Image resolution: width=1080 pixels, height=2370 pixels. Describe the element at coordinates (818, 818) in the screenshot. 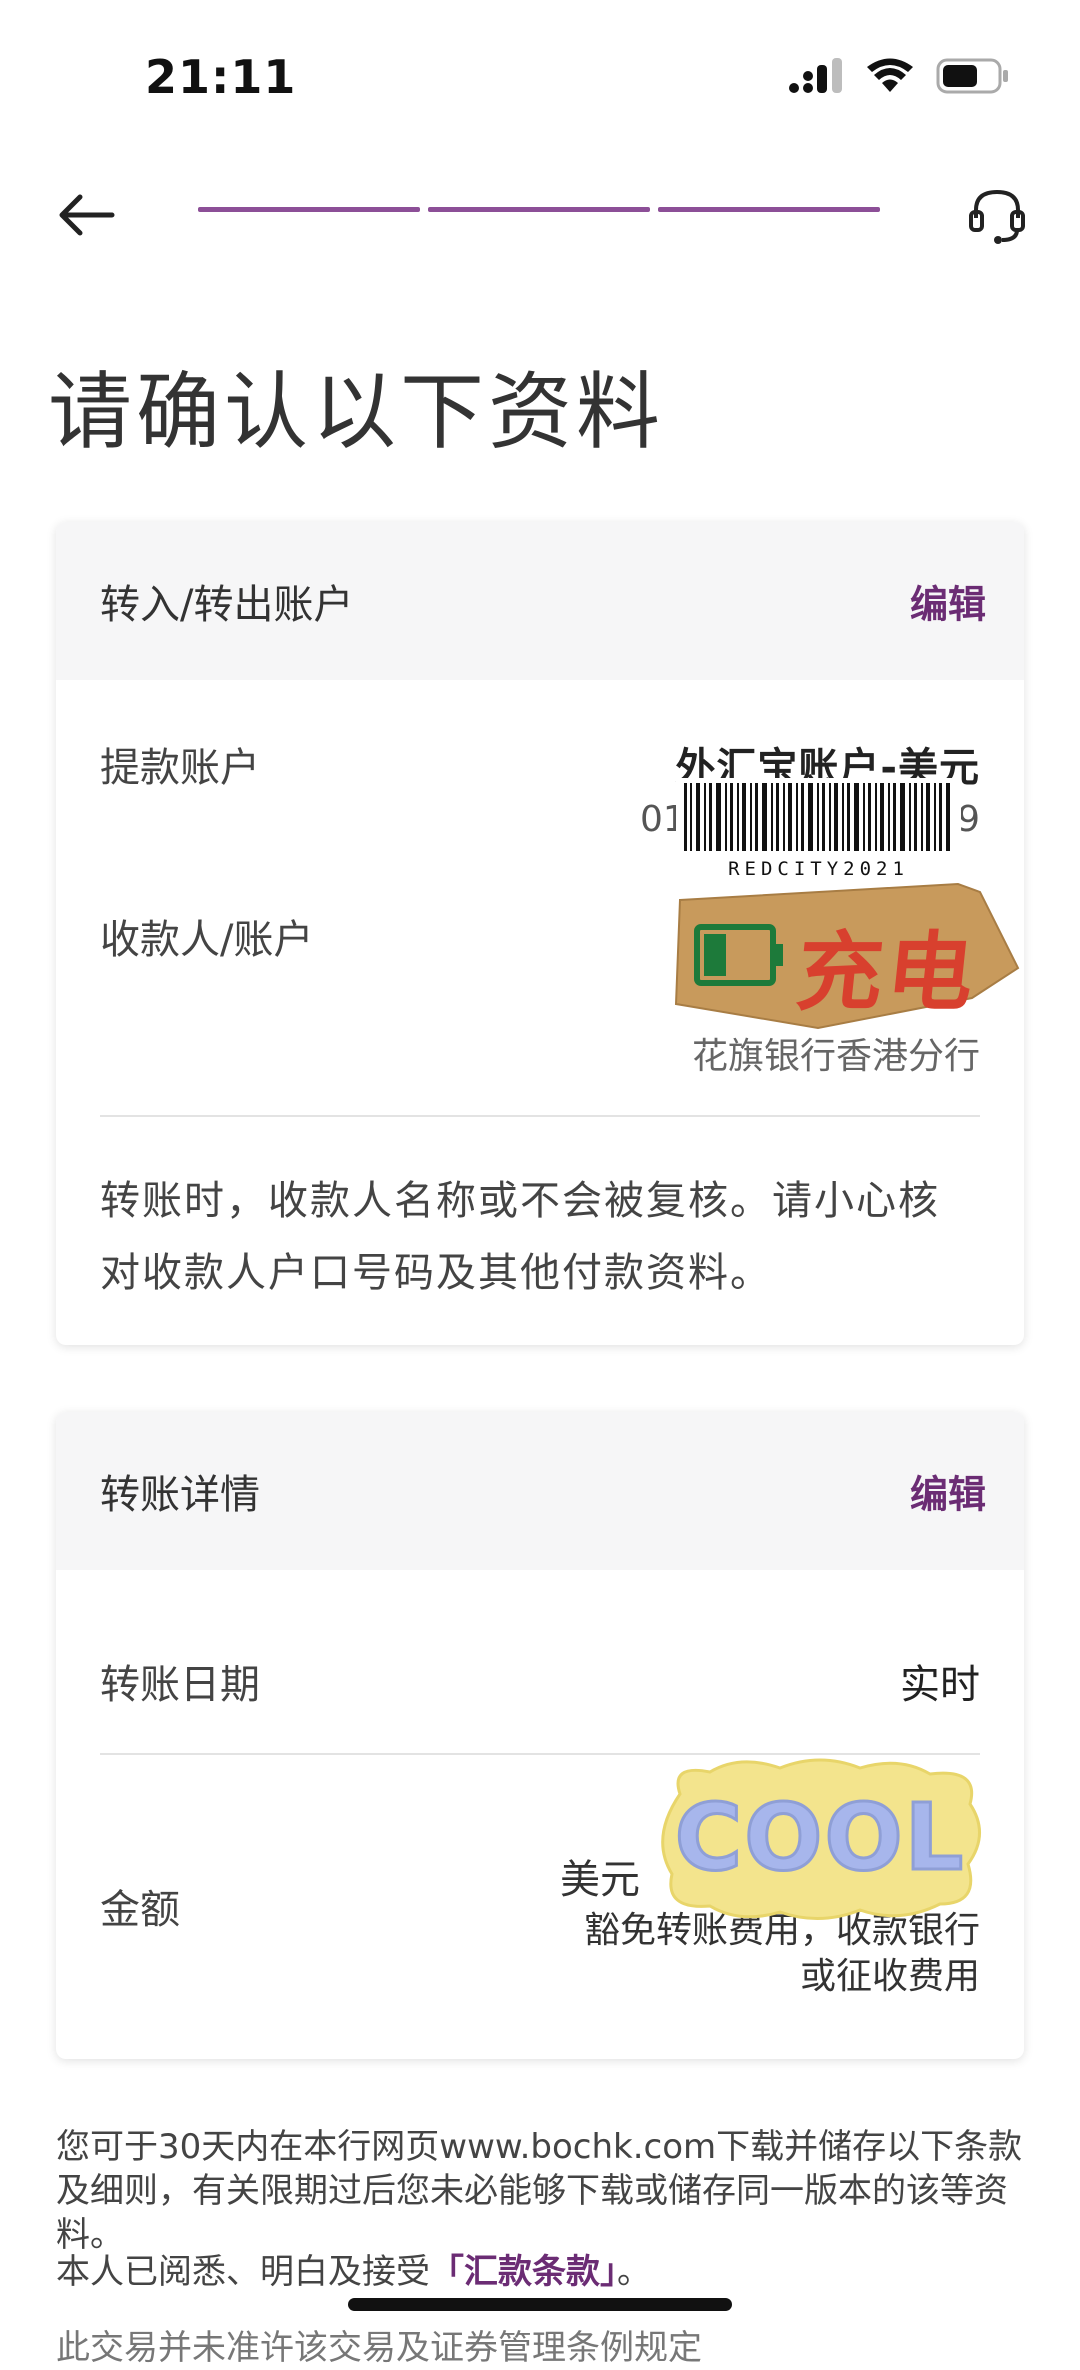

I see `barcode-icon` at that location.